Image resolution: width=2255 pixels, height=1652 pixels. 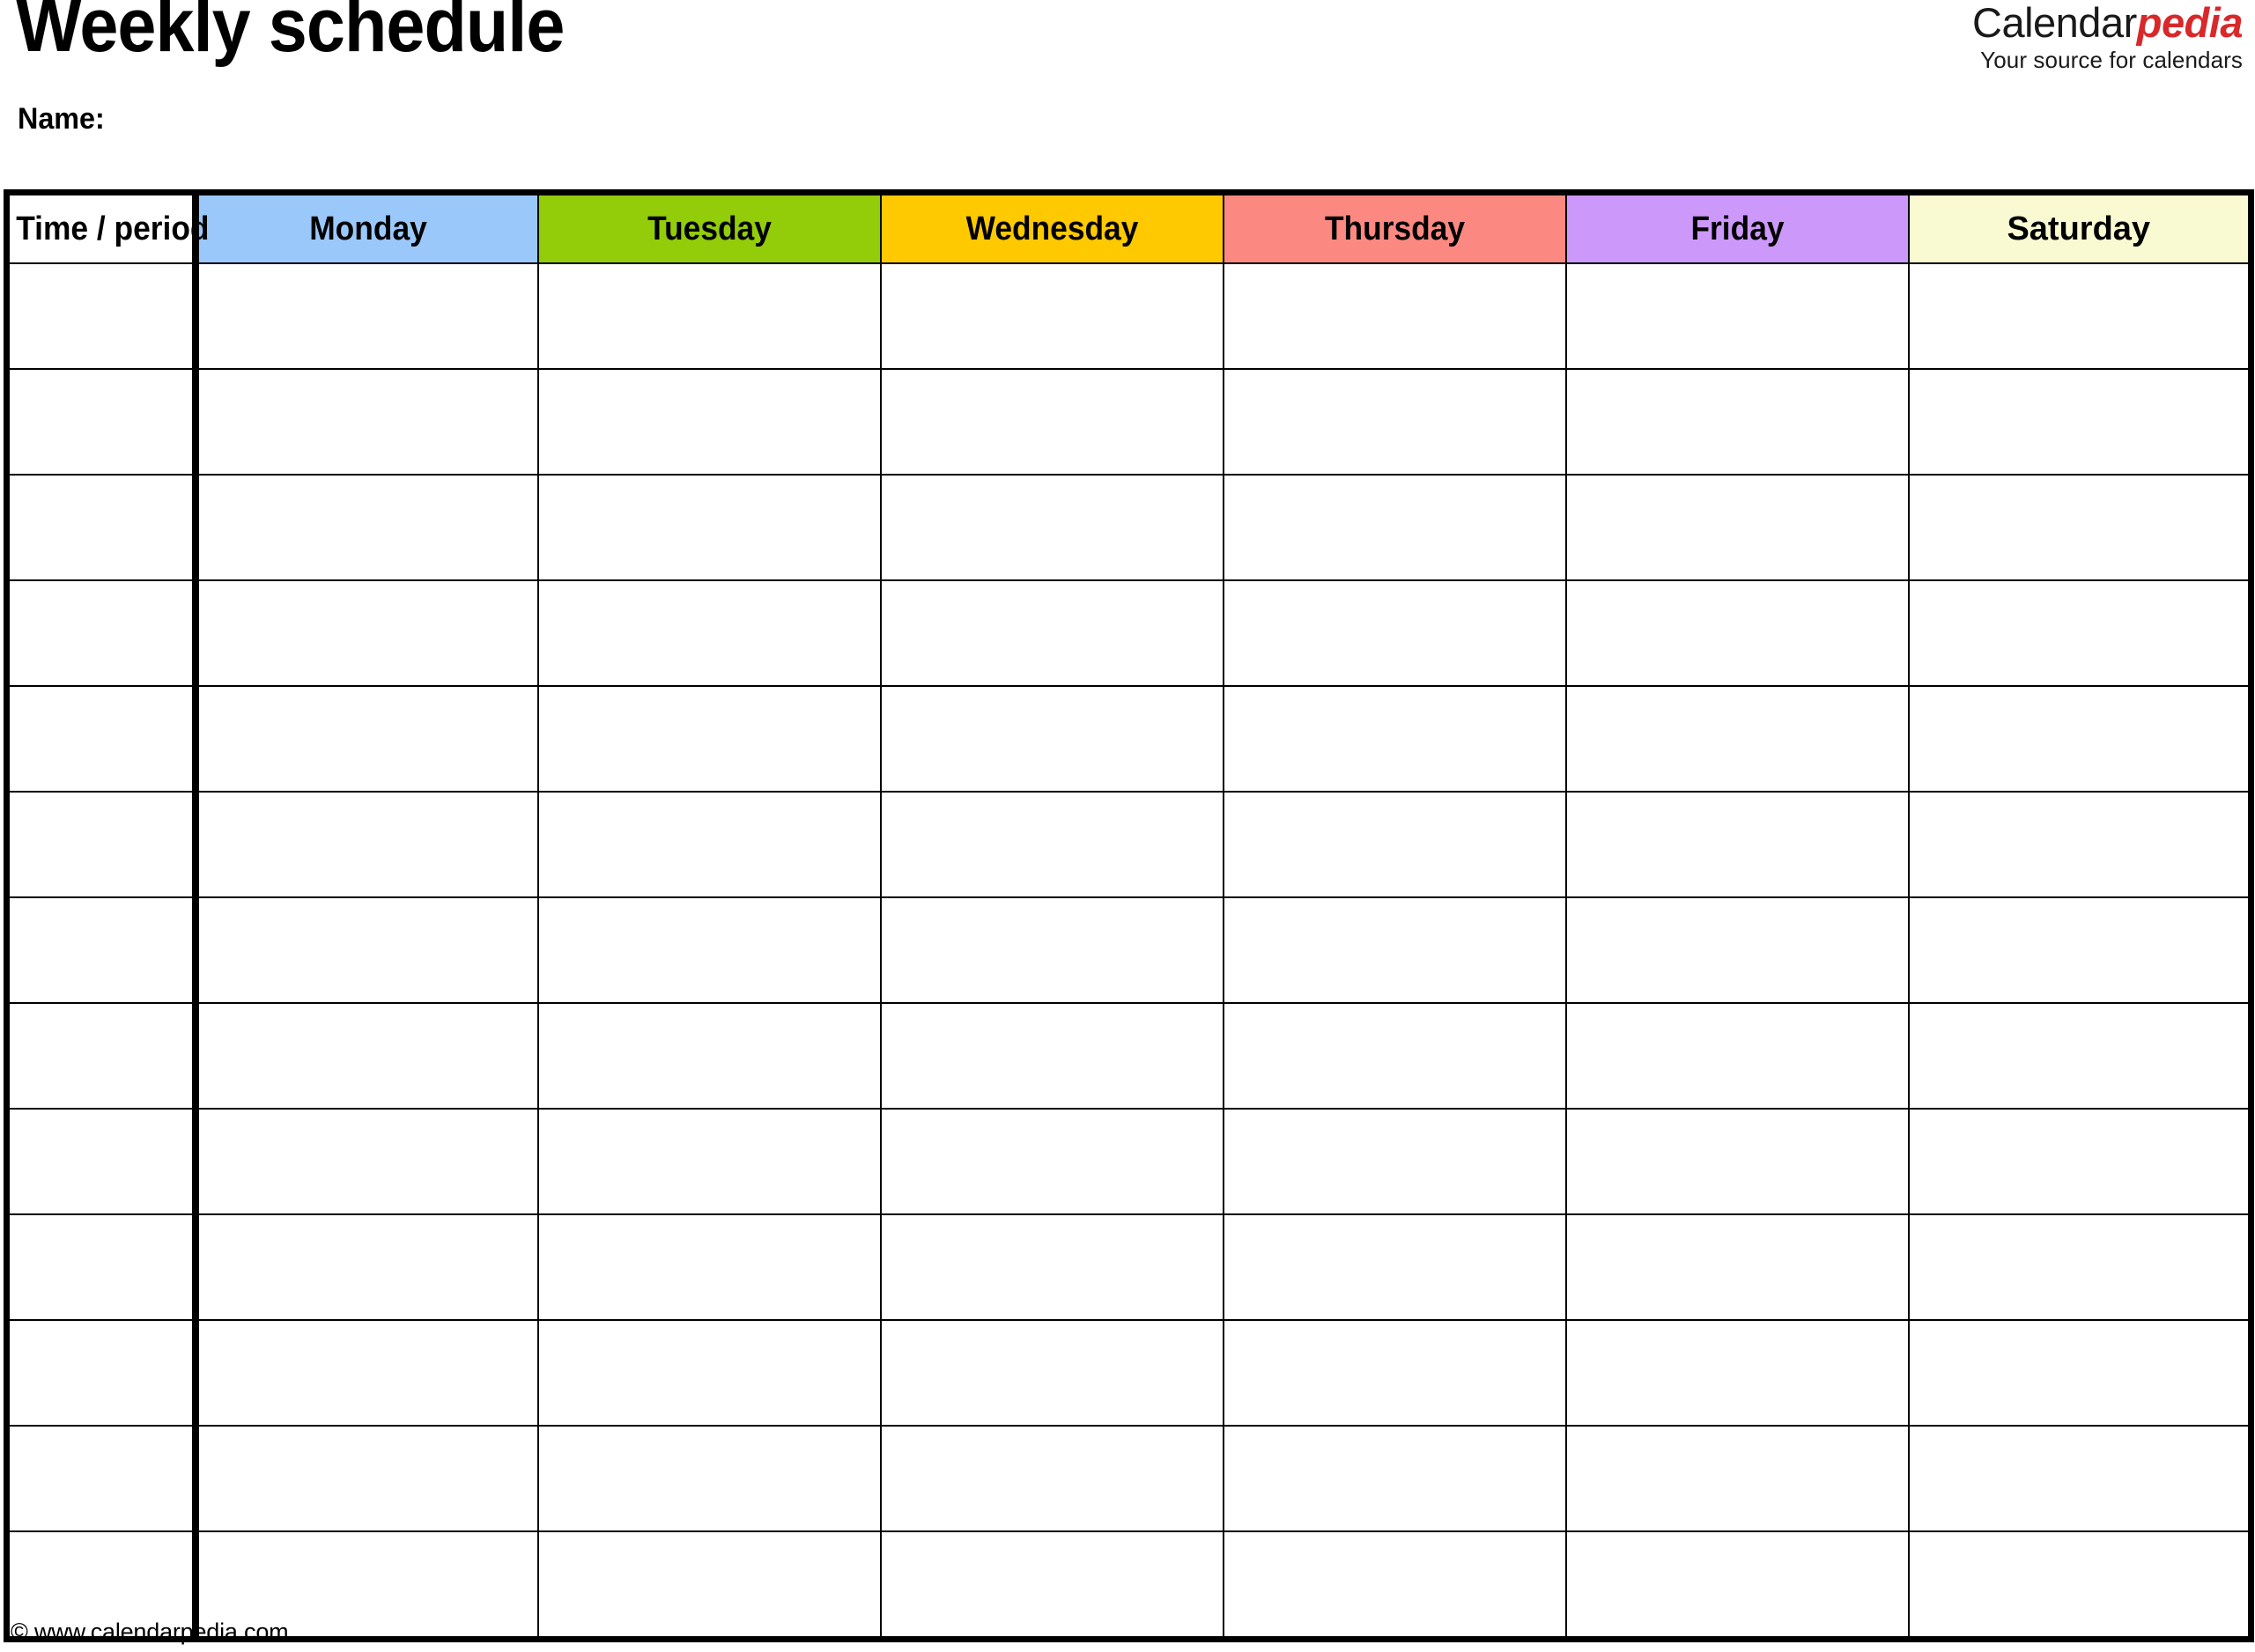 What do you see at coordinates (1394, 228) in the screenshot?
I see `schedule-column-header-thursday: Thursday` at bounding box center [1394, 228].